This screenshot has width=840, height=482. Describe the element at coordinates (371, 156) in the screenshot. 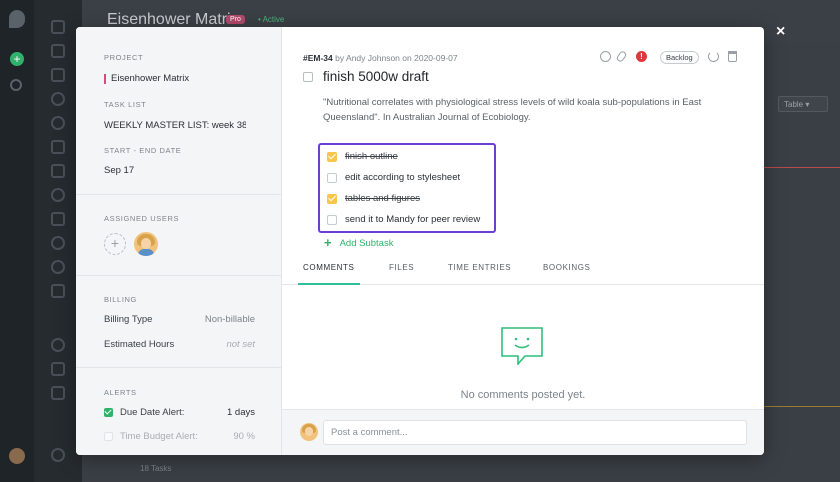

I see `subtask-label: finish outline` at that location.